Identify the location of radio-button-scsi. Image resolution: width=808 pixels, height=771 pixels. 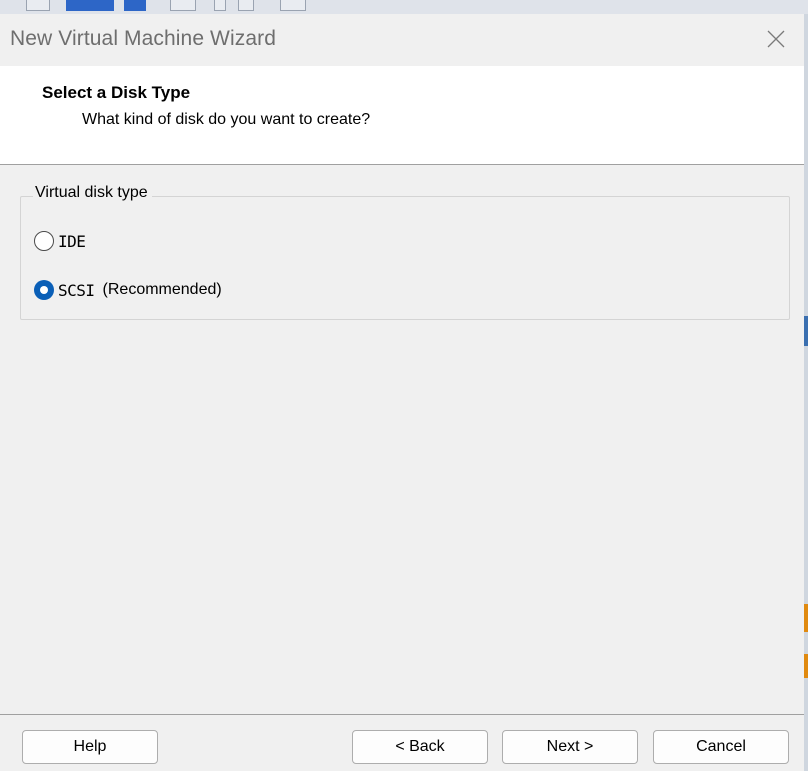
(44, 290).